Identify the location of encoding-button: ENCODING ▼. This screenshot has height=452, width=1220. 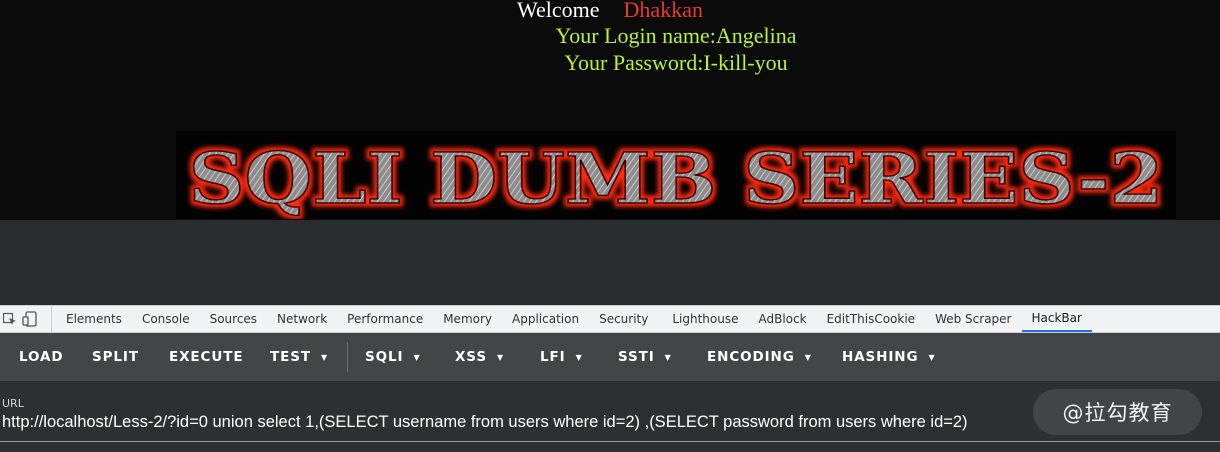
(759, 357).